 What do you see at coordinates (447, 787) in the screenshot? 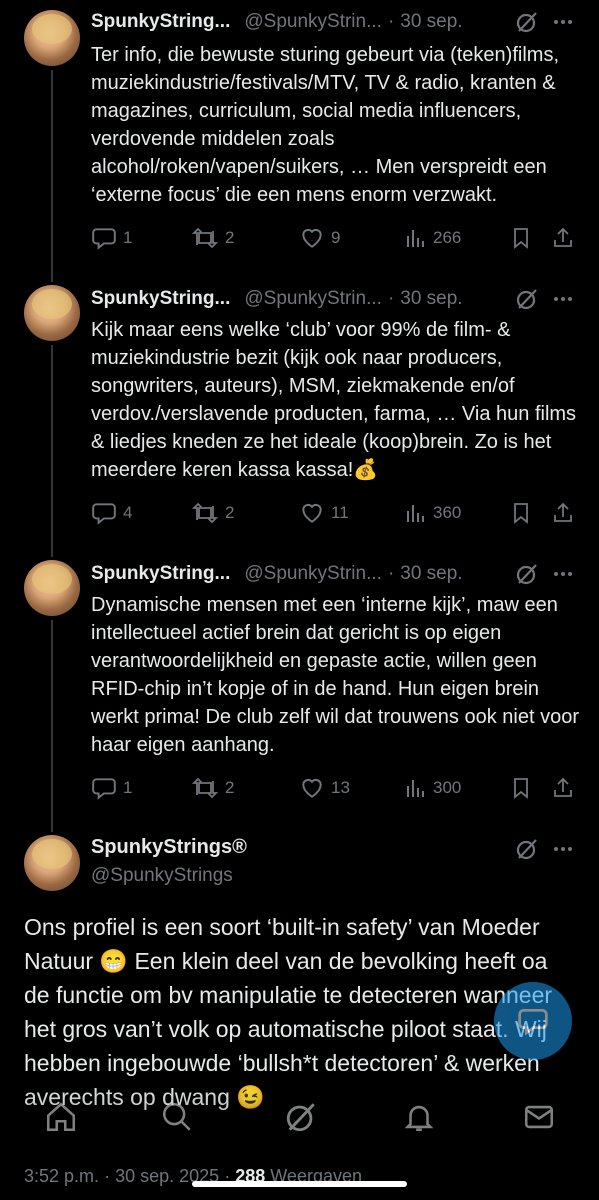
I see `views-count: 300` at bounding box center [447, 787].